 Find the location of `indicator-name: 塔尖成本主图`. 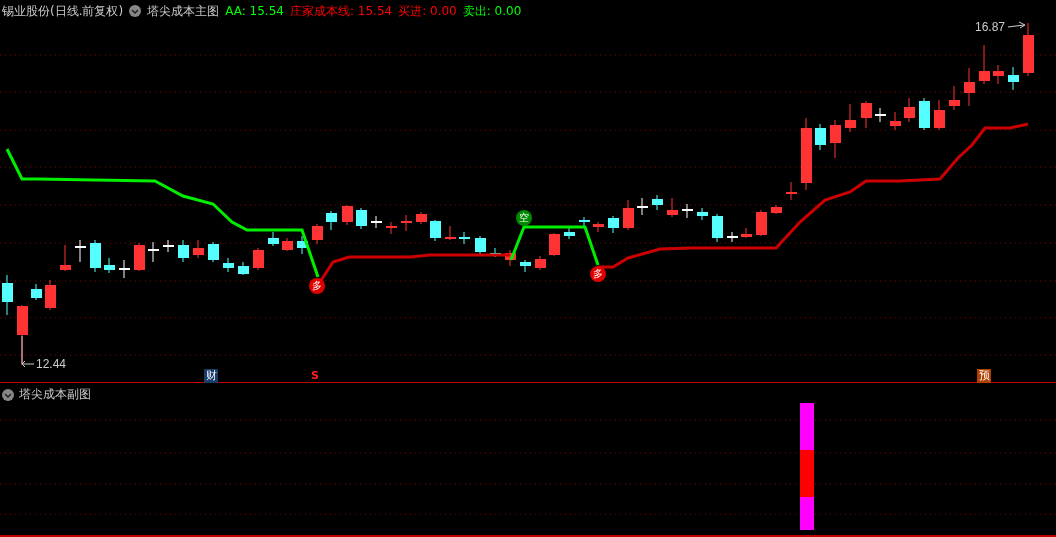

indicator-name: 塔尖成本主图 is located at coordinates (183, 11).